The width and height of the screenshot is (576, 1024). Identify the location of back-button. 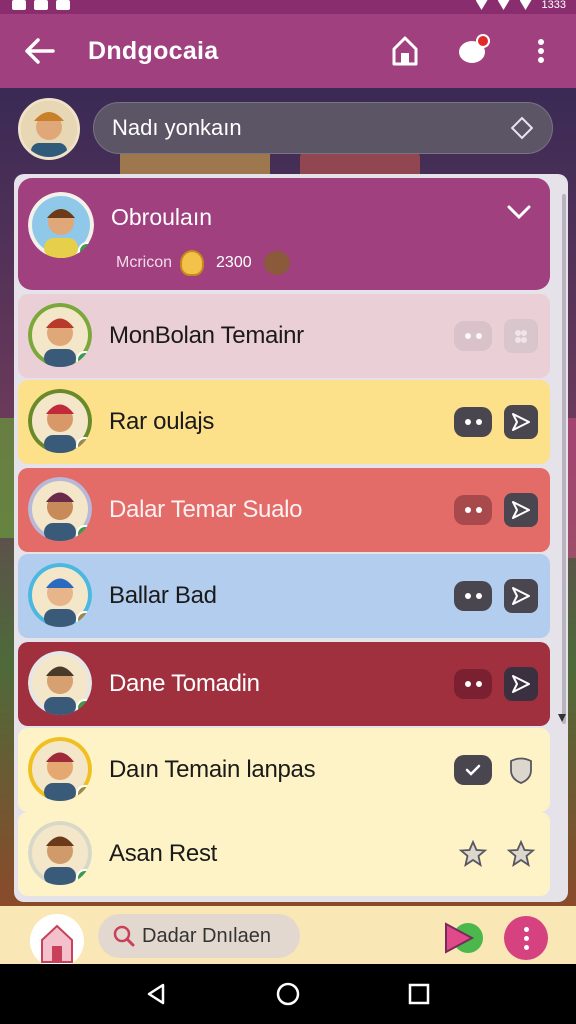
(40, 51).